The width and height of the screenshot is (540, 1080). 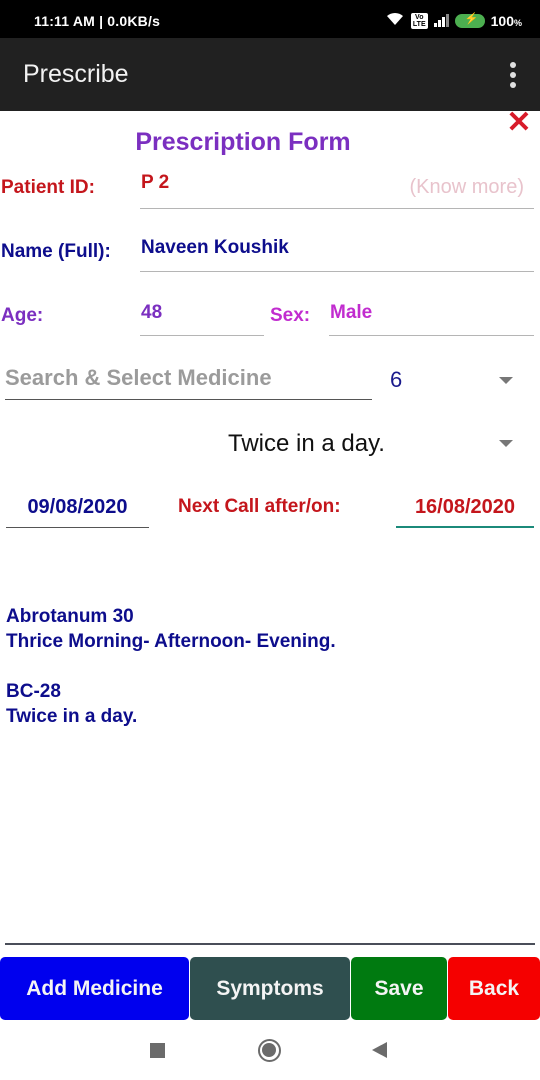 I want to click on divider, so click(x=270, y=944).